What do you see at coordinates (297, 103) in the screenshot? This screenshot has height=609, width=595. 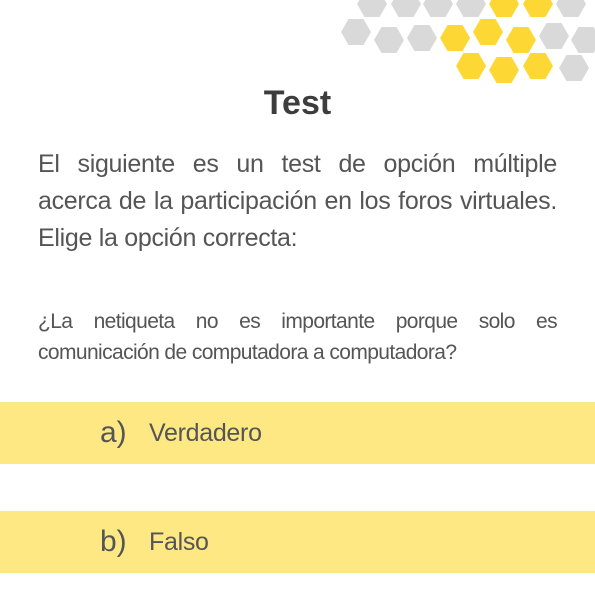 I see `page-title: Test` at bounding box center [297, 103].